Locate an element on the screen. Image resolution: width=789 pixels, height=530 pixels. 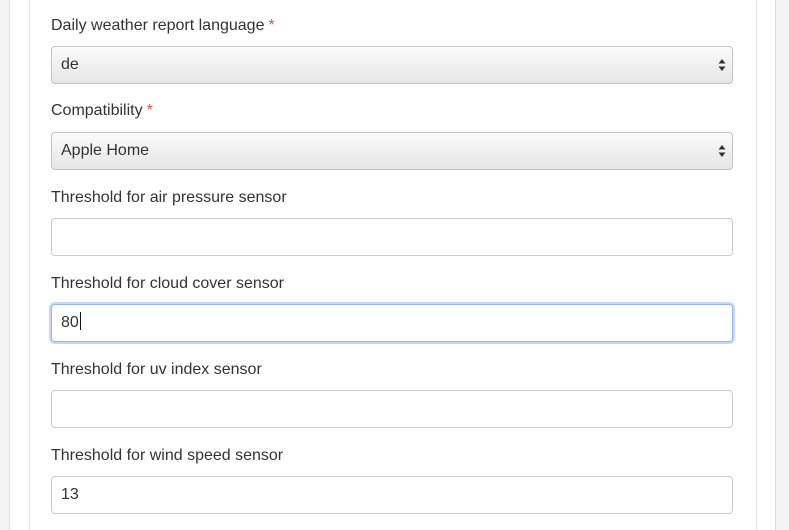
uv-index-input is located at coordinates (392, 409).